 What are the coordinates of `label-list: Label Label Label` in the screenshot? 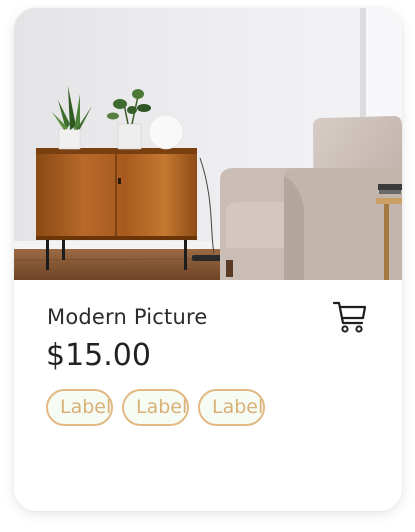 It's located at (155, 407).